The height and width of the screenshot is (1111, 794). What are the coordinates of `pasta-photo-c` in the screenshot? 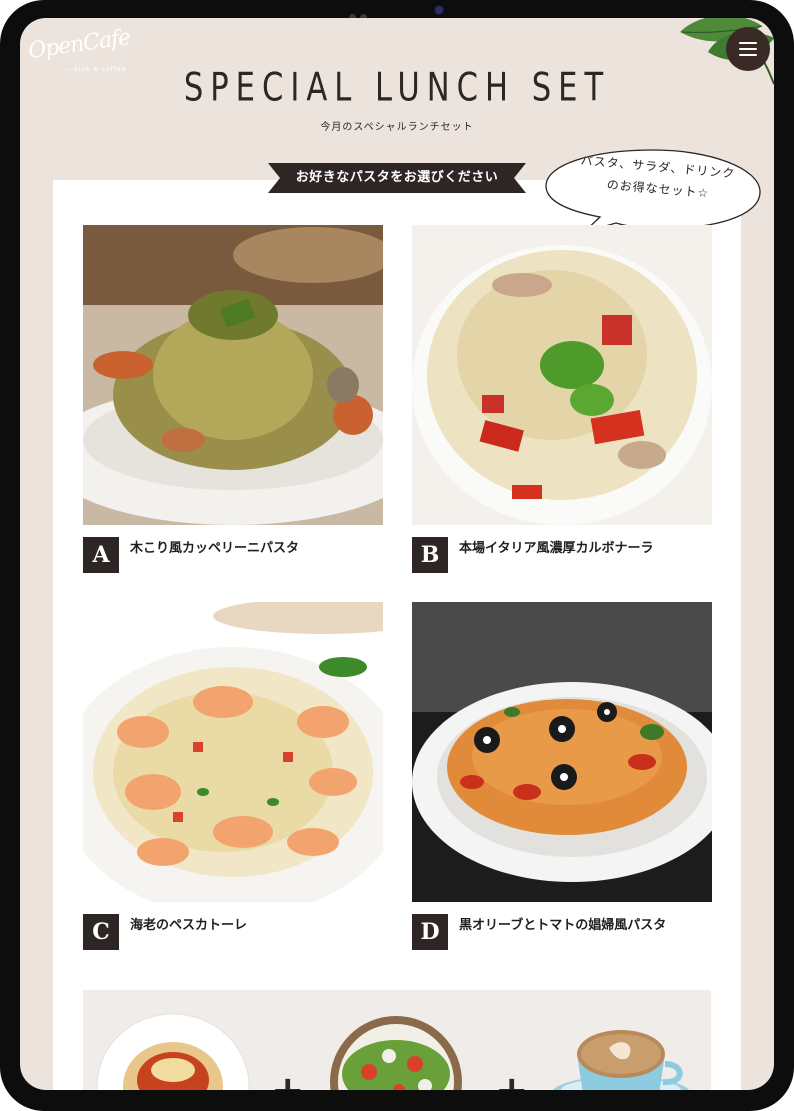 It's located at (233, 752).